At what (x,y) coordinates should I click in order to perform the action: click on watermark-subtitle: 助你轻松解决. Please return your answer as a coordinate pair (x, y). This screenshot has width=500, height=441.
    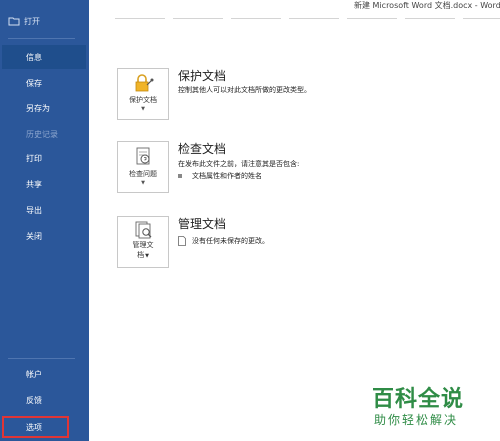
    Looking at the image, I should click on (416, 420).